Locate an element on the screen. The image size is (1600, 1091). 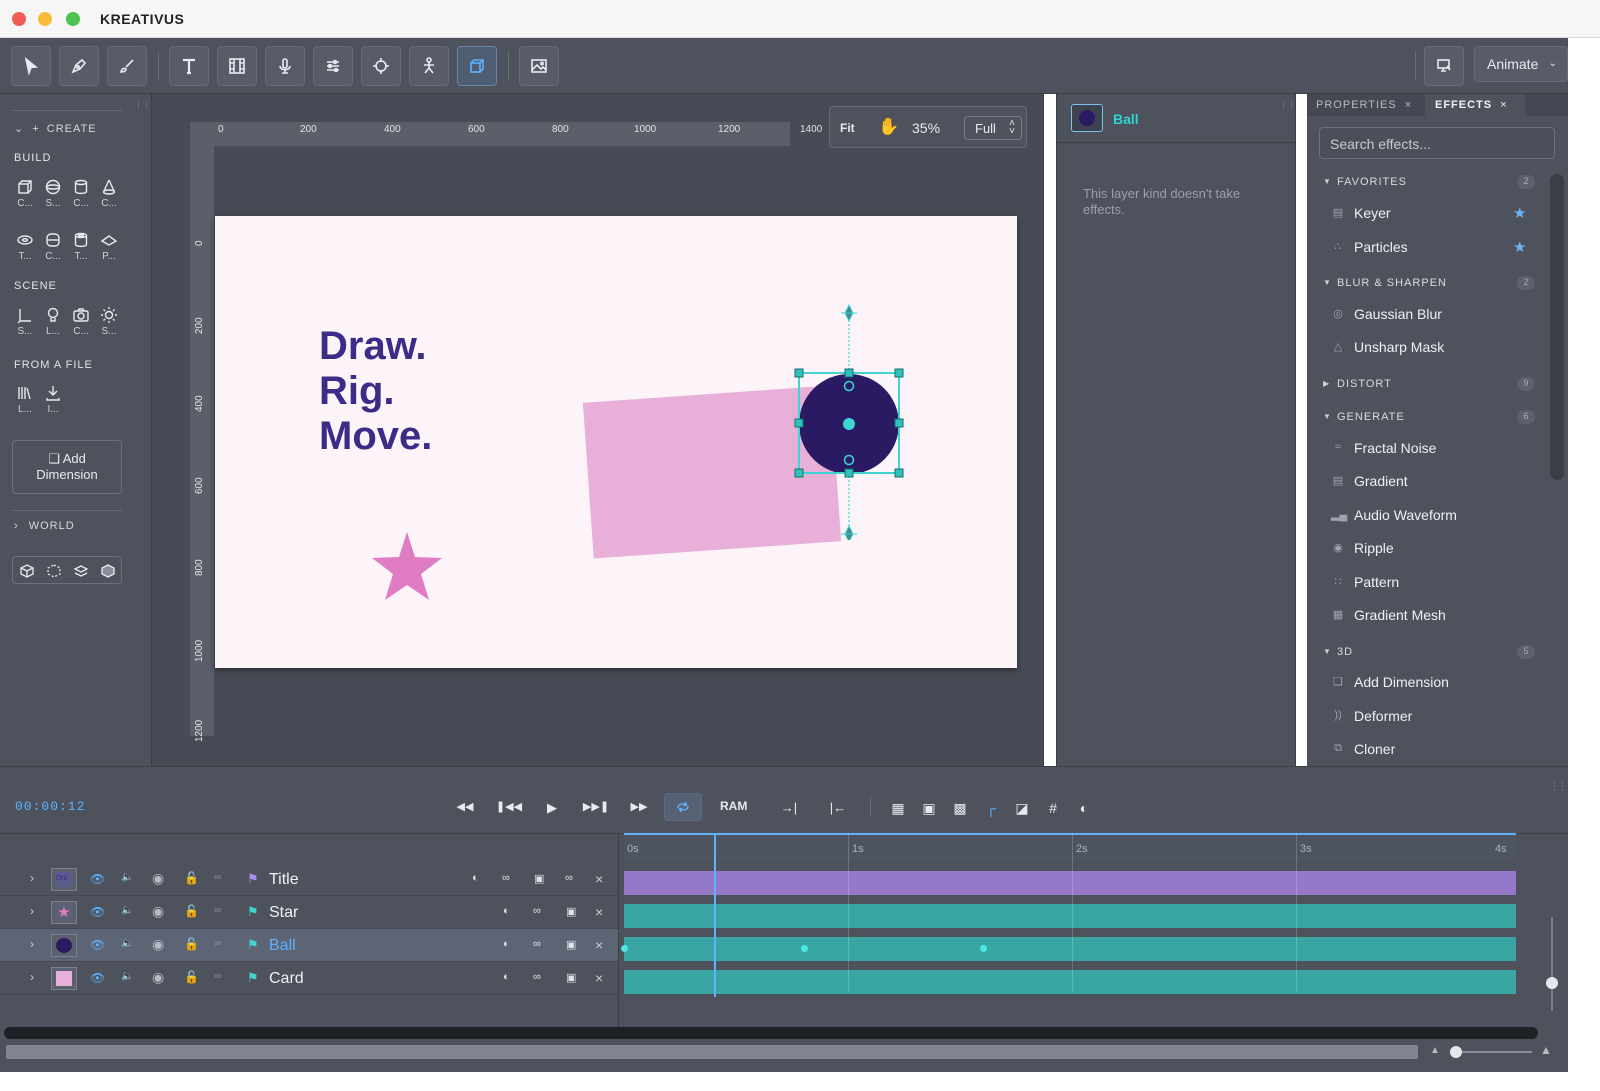
brush-tool-button is located at coordinates (127, 66).